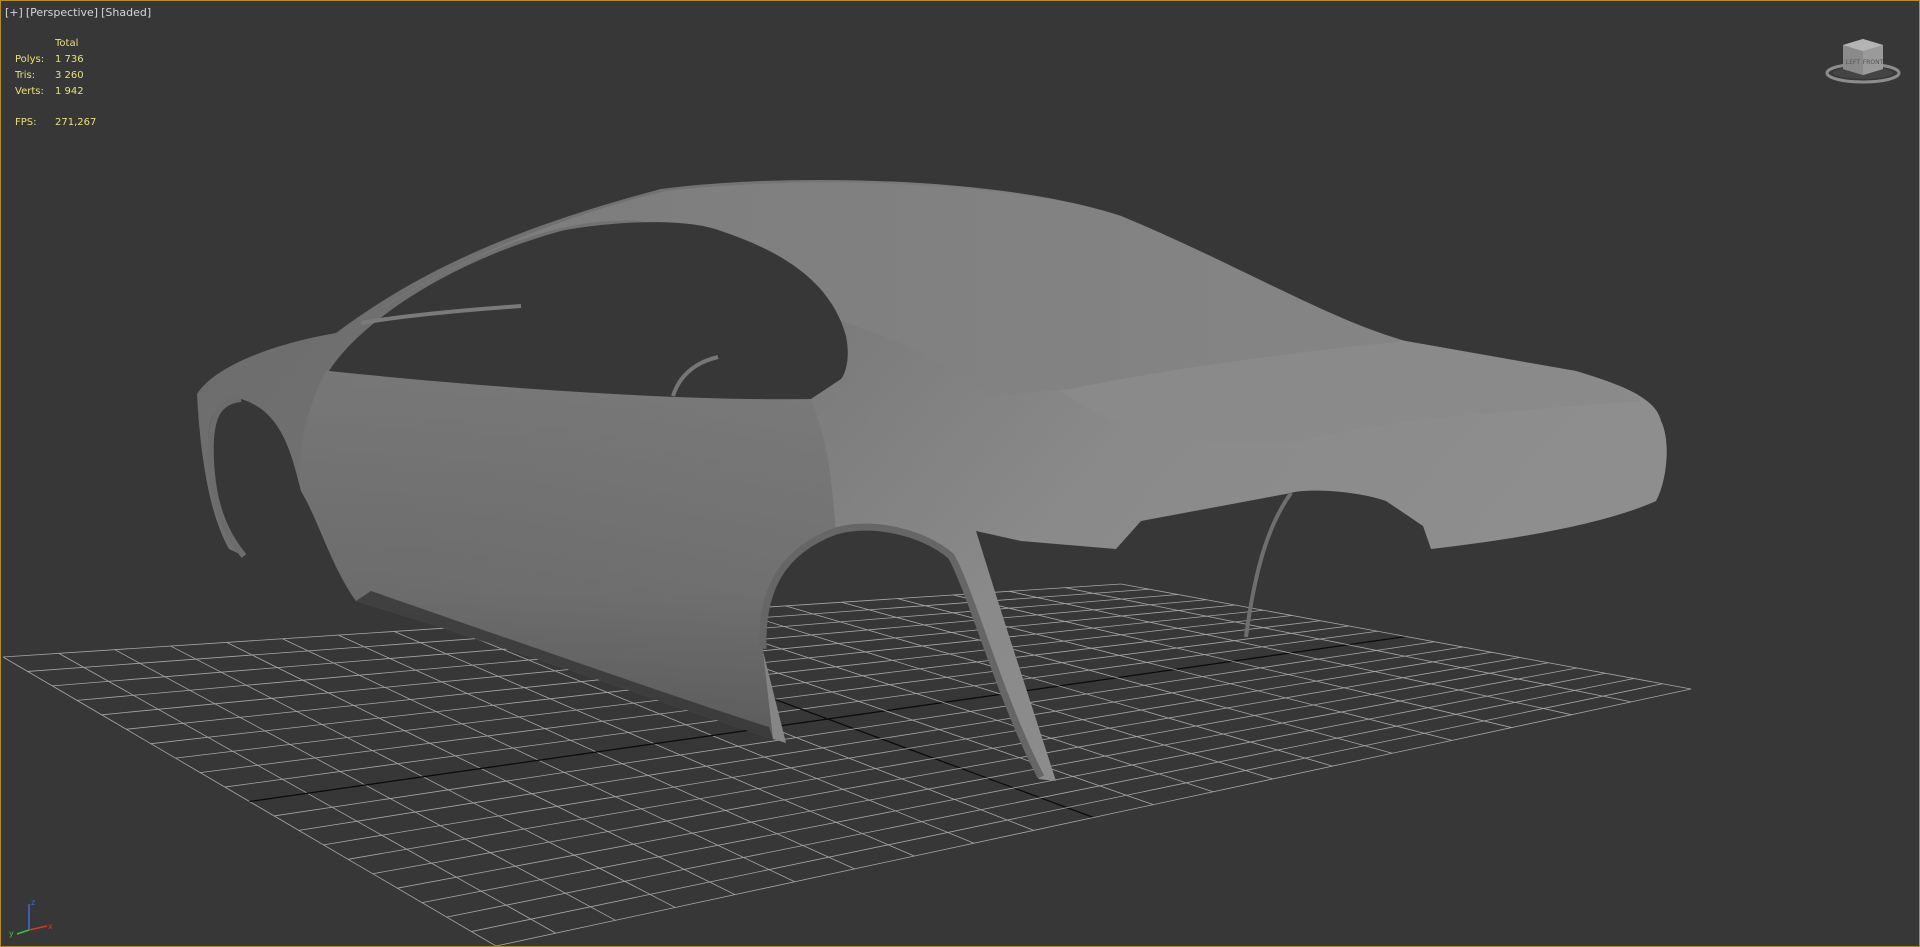 This screenshot has height=947, width=1920. I want to click on axis-x-label: x, so click(50, 926).